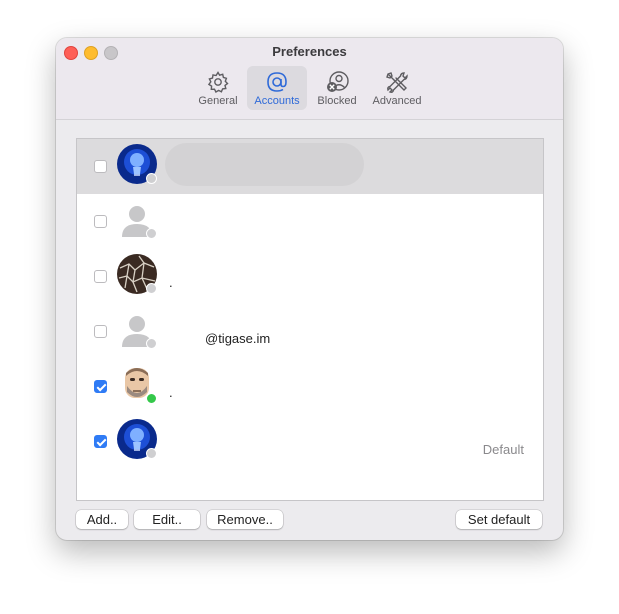  Describe the element at coordinates (499, 519) in the screenshot. I see `set-default-button: Set default` at that location.